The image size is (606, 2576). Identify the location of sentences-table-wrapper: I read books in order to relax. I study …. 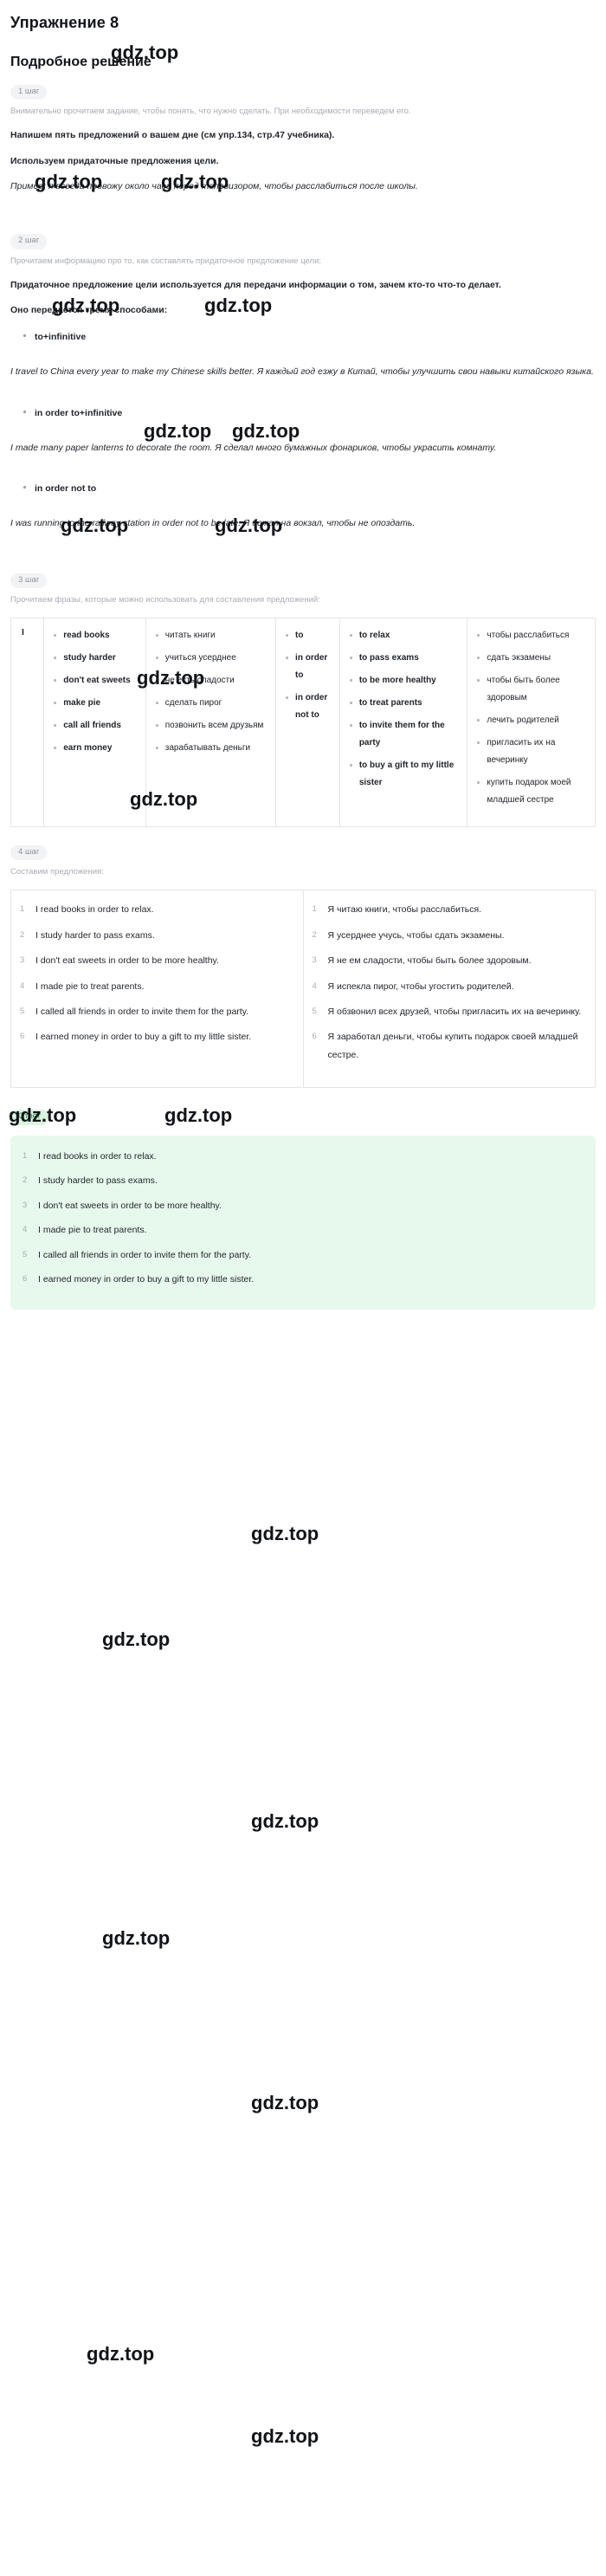
(303, 984).